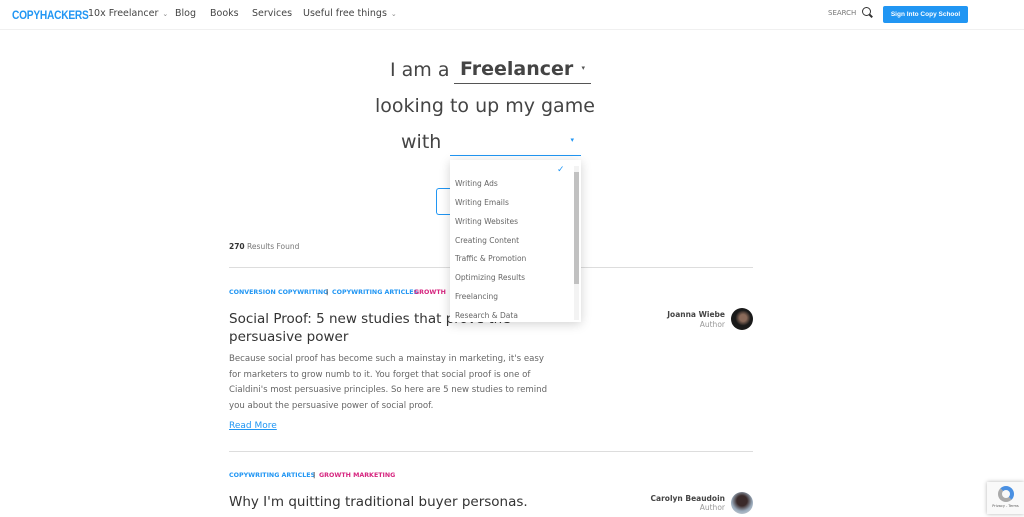 This screenshot has height=517, width=1024. What do you see at coordinates (485, 106) in the screenshot?
I see `hero-line2: looking to up my game` at bounding box center [485, 106].